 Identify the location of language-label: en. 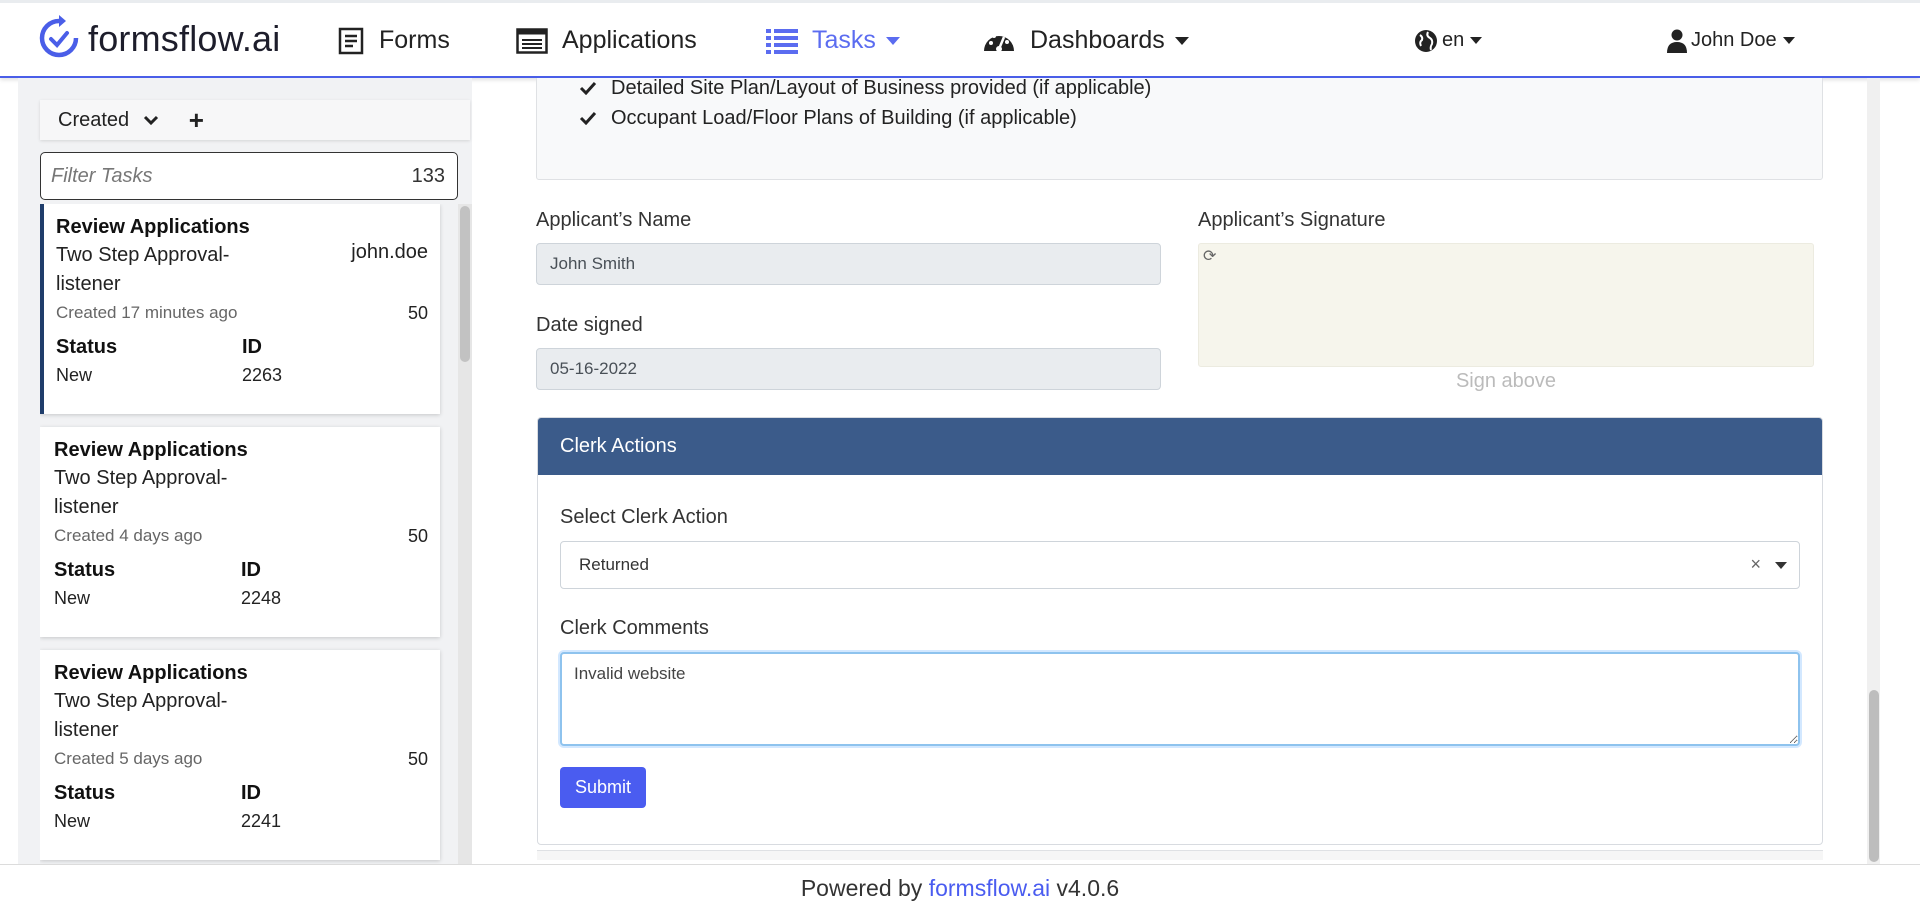
(1453, 40).